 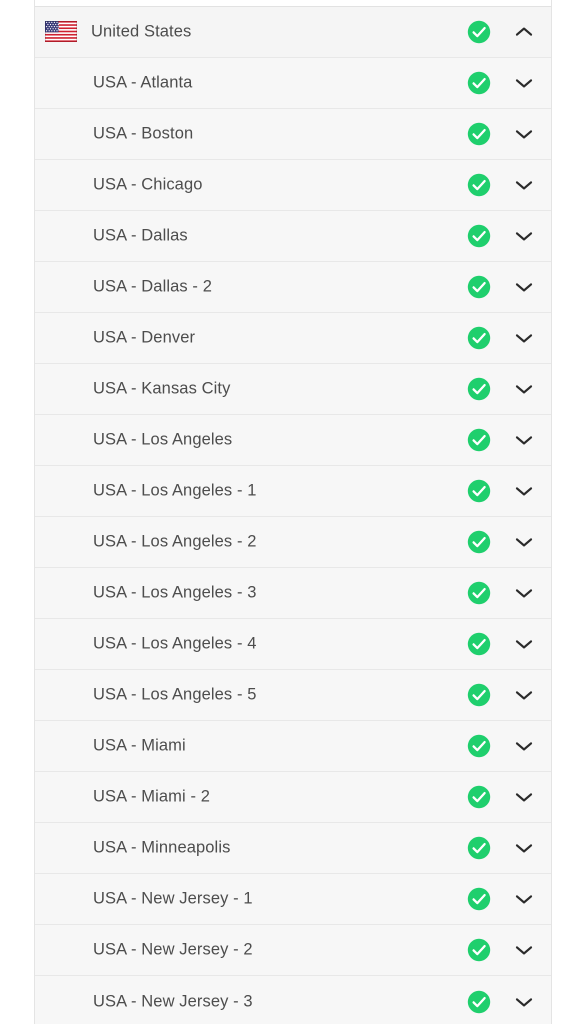 What do you see at coordinates (293, 899) in the screenshot?
I see `server-row: USA - New Jersey - 1` at bounding box center [293, 899].